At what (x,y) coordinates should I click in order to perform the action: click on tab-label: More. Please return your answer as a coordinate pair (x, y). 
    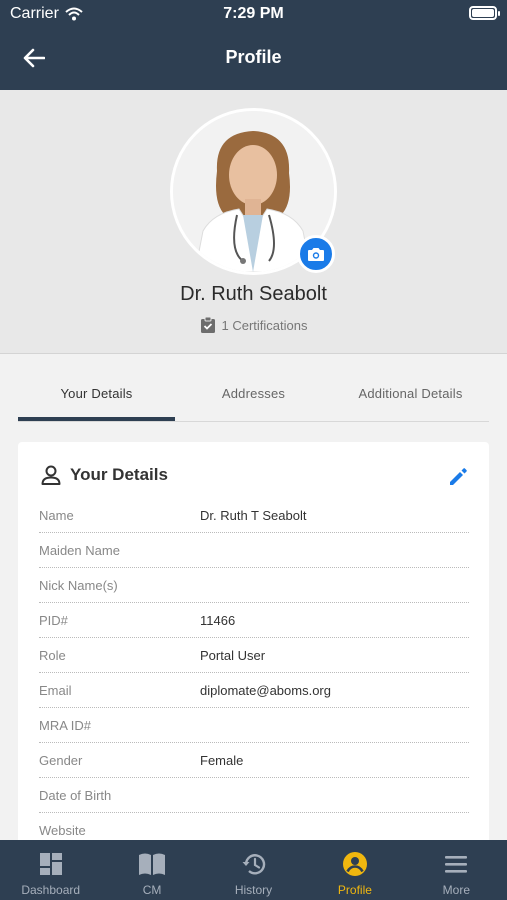
    Looking at the image, I should click on (456, 890).